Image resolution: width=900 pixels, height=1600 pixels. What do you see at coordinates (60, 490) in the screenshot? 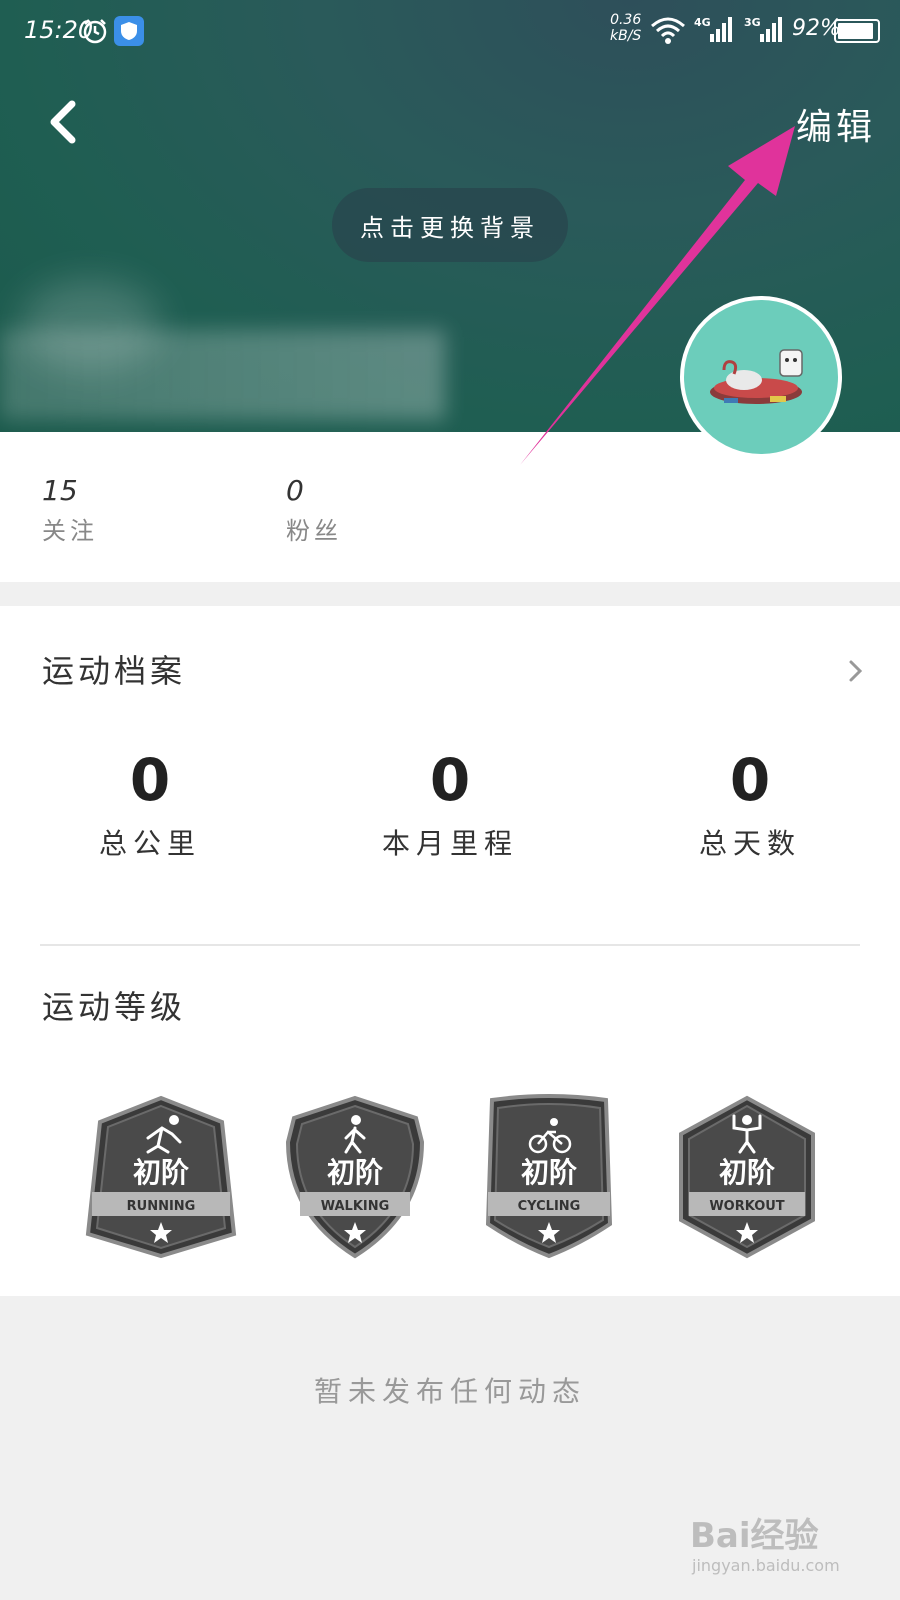
I see `following-count: 15` at bounding box center [60, 490].